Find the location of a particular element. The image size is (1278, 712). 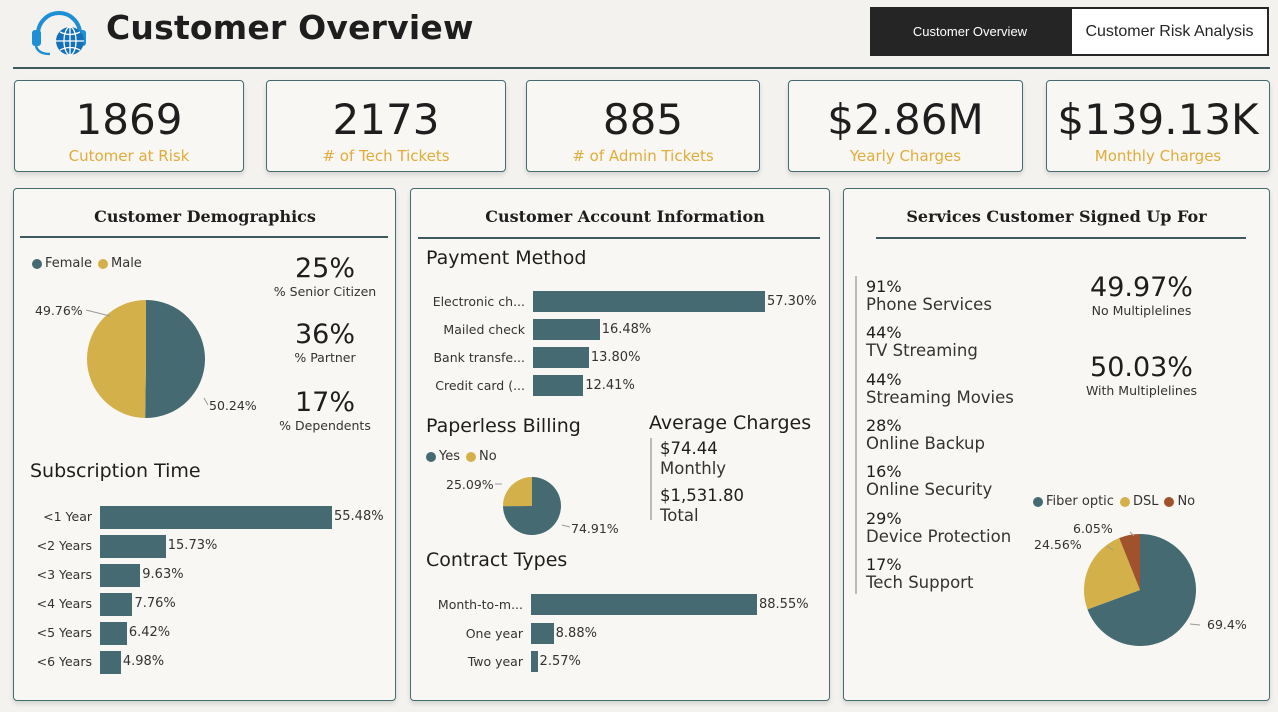

kpi-label: # of Admin Tickets is located at coordinates (643, 156).